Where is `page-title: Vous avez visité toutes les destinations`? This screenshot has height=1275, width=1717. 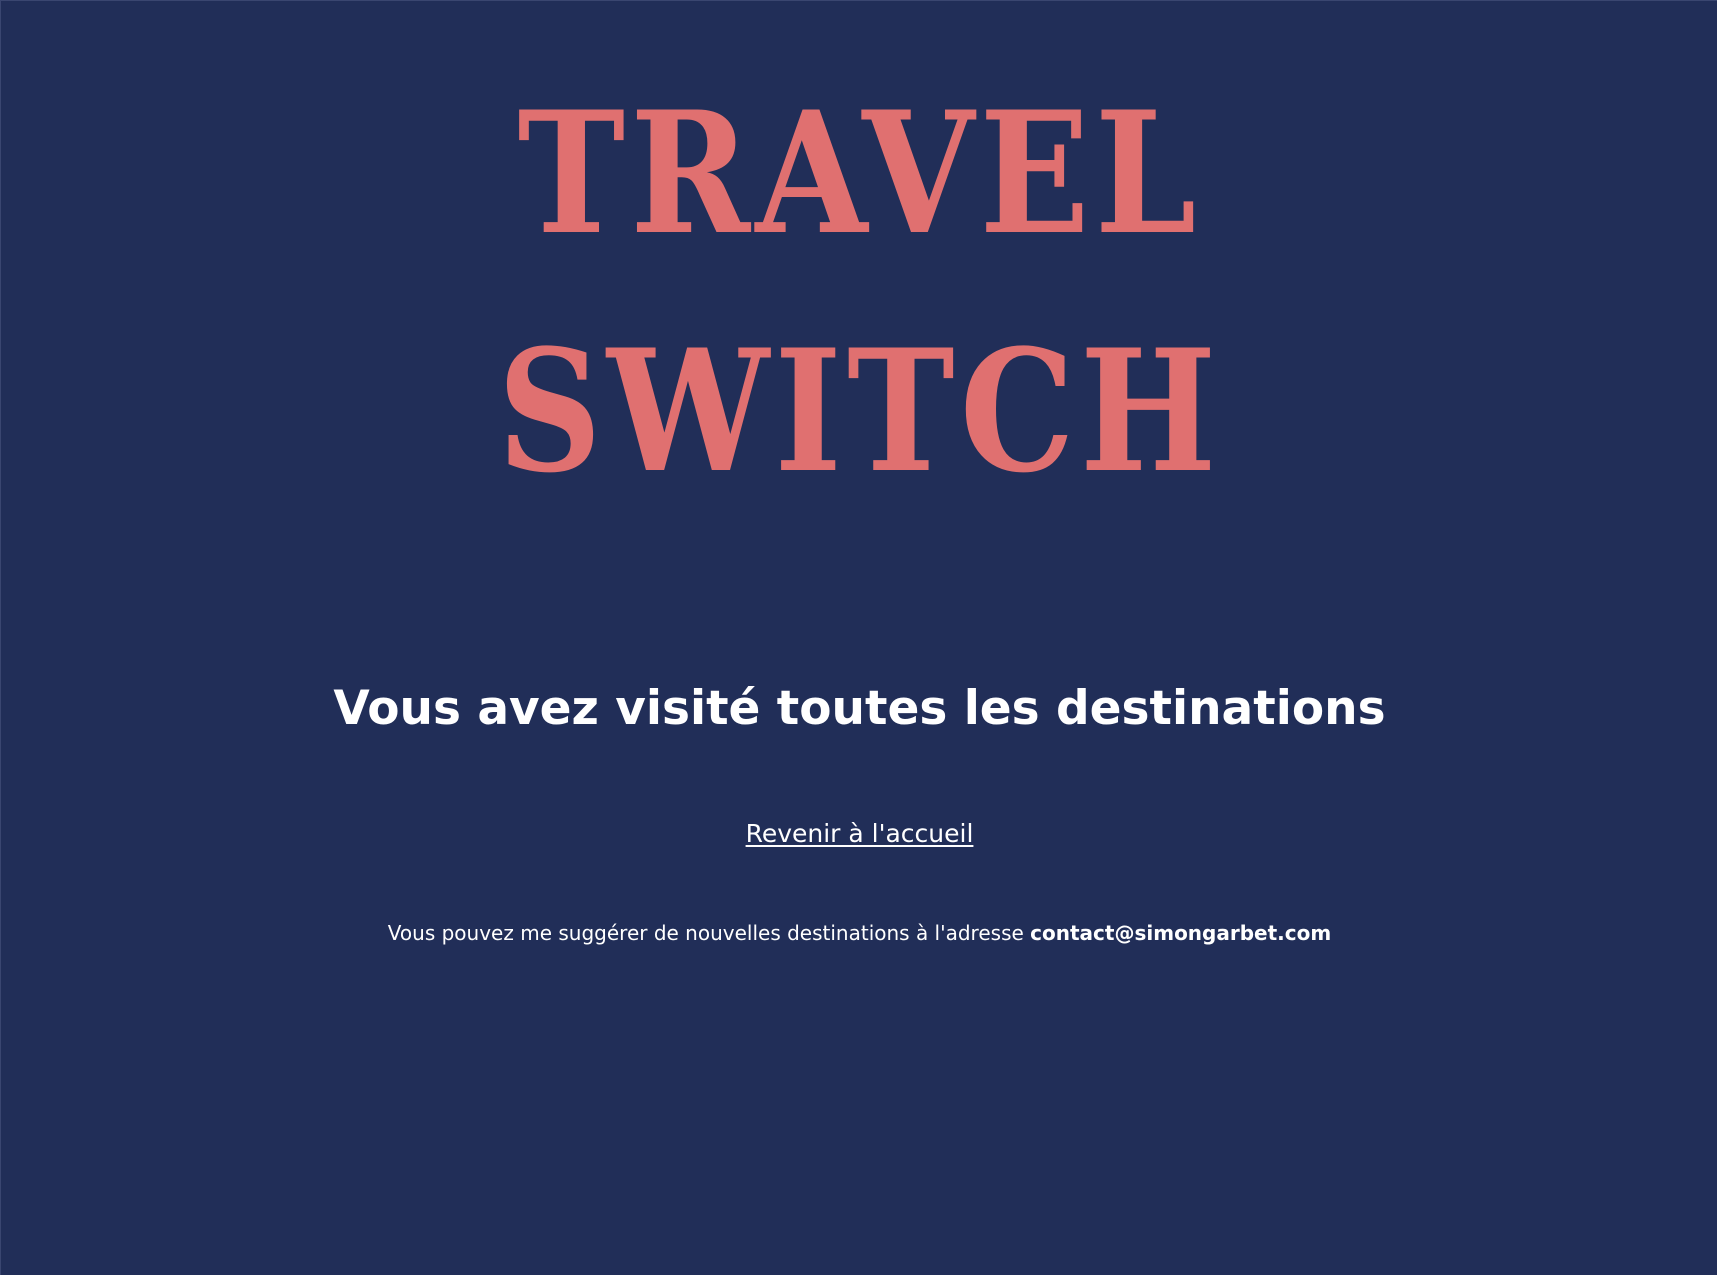 page-title: Vous avez visité toutes les destinations is located at coordinates (859, 708).